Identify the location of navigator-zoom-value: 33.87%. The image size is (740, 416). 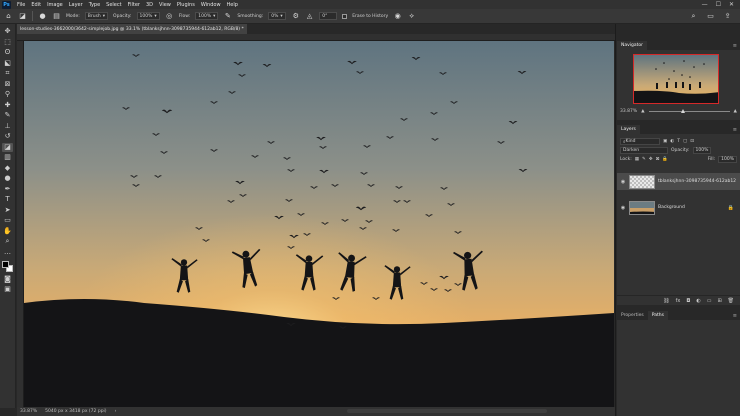
(628, 111).